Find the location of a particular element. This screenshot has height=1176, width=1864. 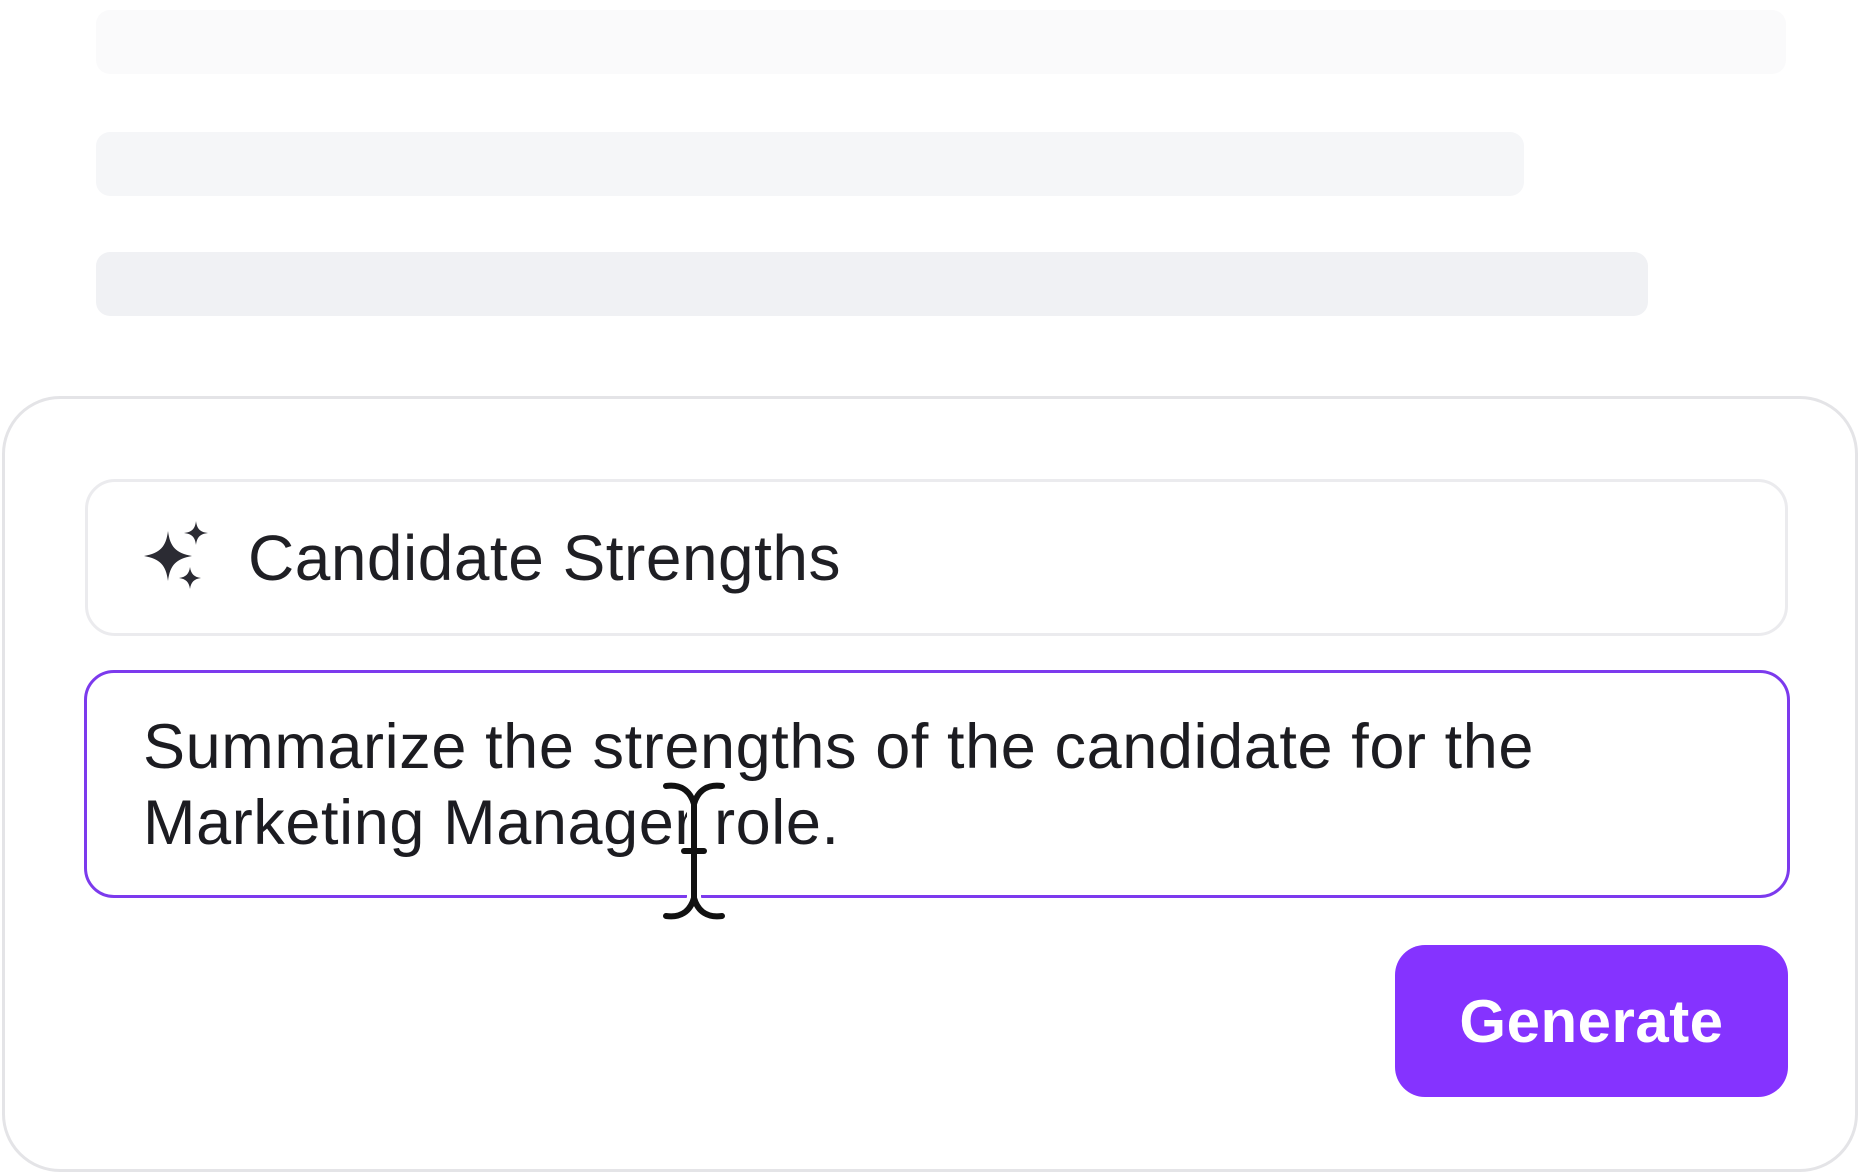

field-title-input: Candidate Strengths is located at coordinates (936, 557).